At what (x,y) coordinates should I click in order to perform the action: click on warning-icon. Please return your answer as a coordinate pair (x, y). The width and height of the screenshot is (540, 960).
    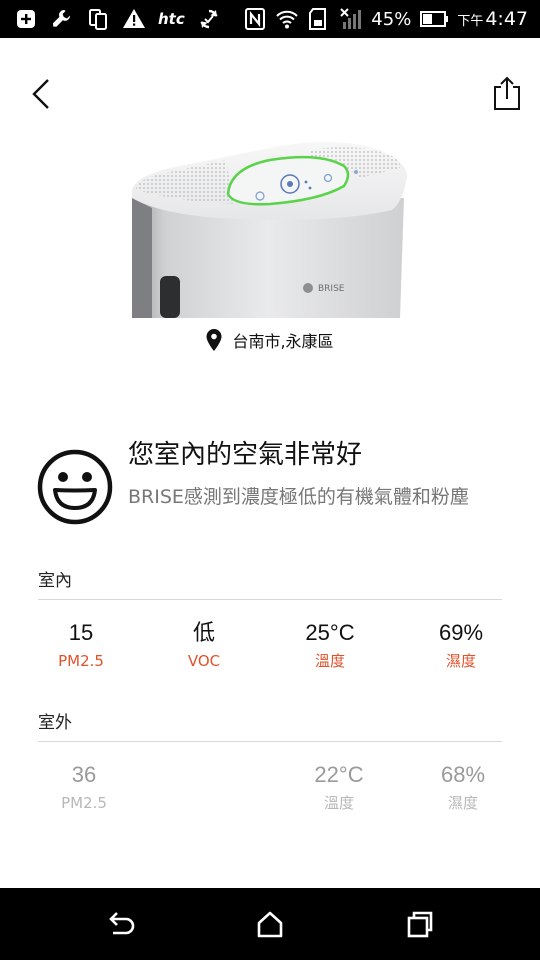
    Looking at the image, I should click on (134, 18).